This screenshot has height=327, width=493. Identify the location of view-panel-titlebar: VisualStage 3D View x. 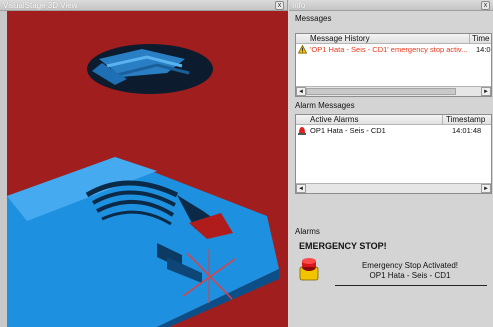
(143, 5).